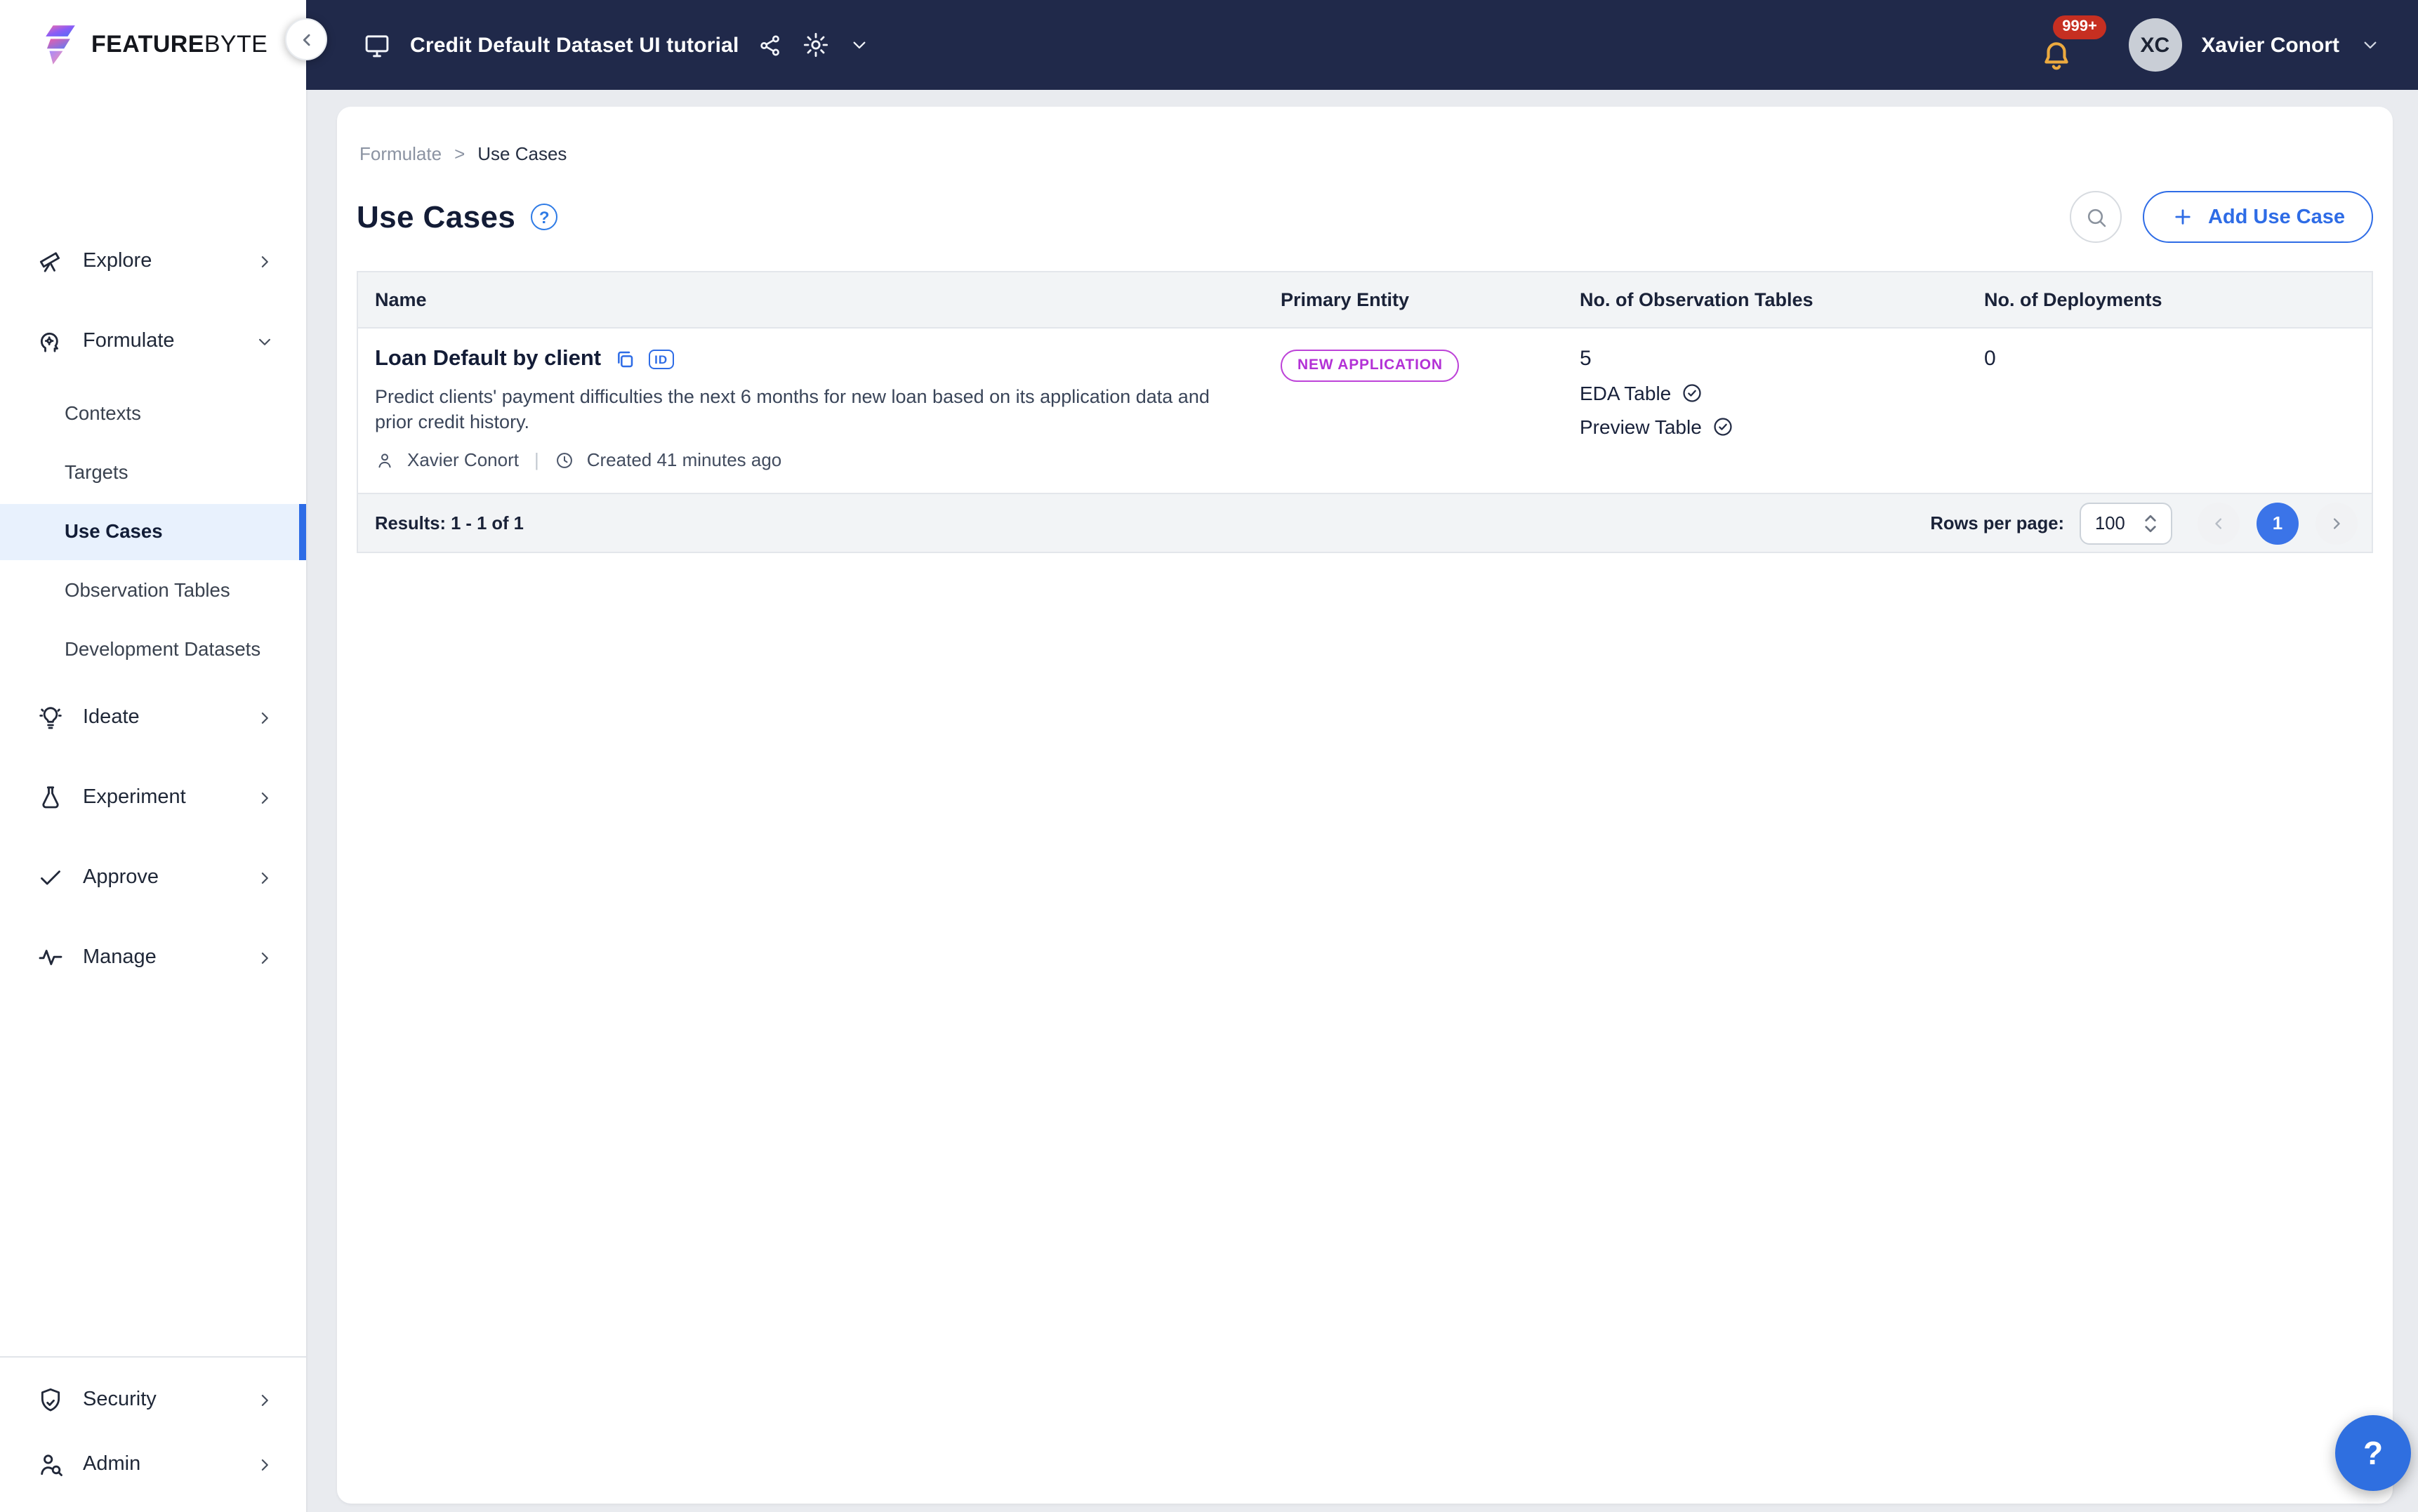 Image resolution: width=2418 pixels, height=1512 pixels. What do you see at coordinates (264, 341) in the screenshot?
I see `chevron-down-icon` at bounding box center [264, 341].